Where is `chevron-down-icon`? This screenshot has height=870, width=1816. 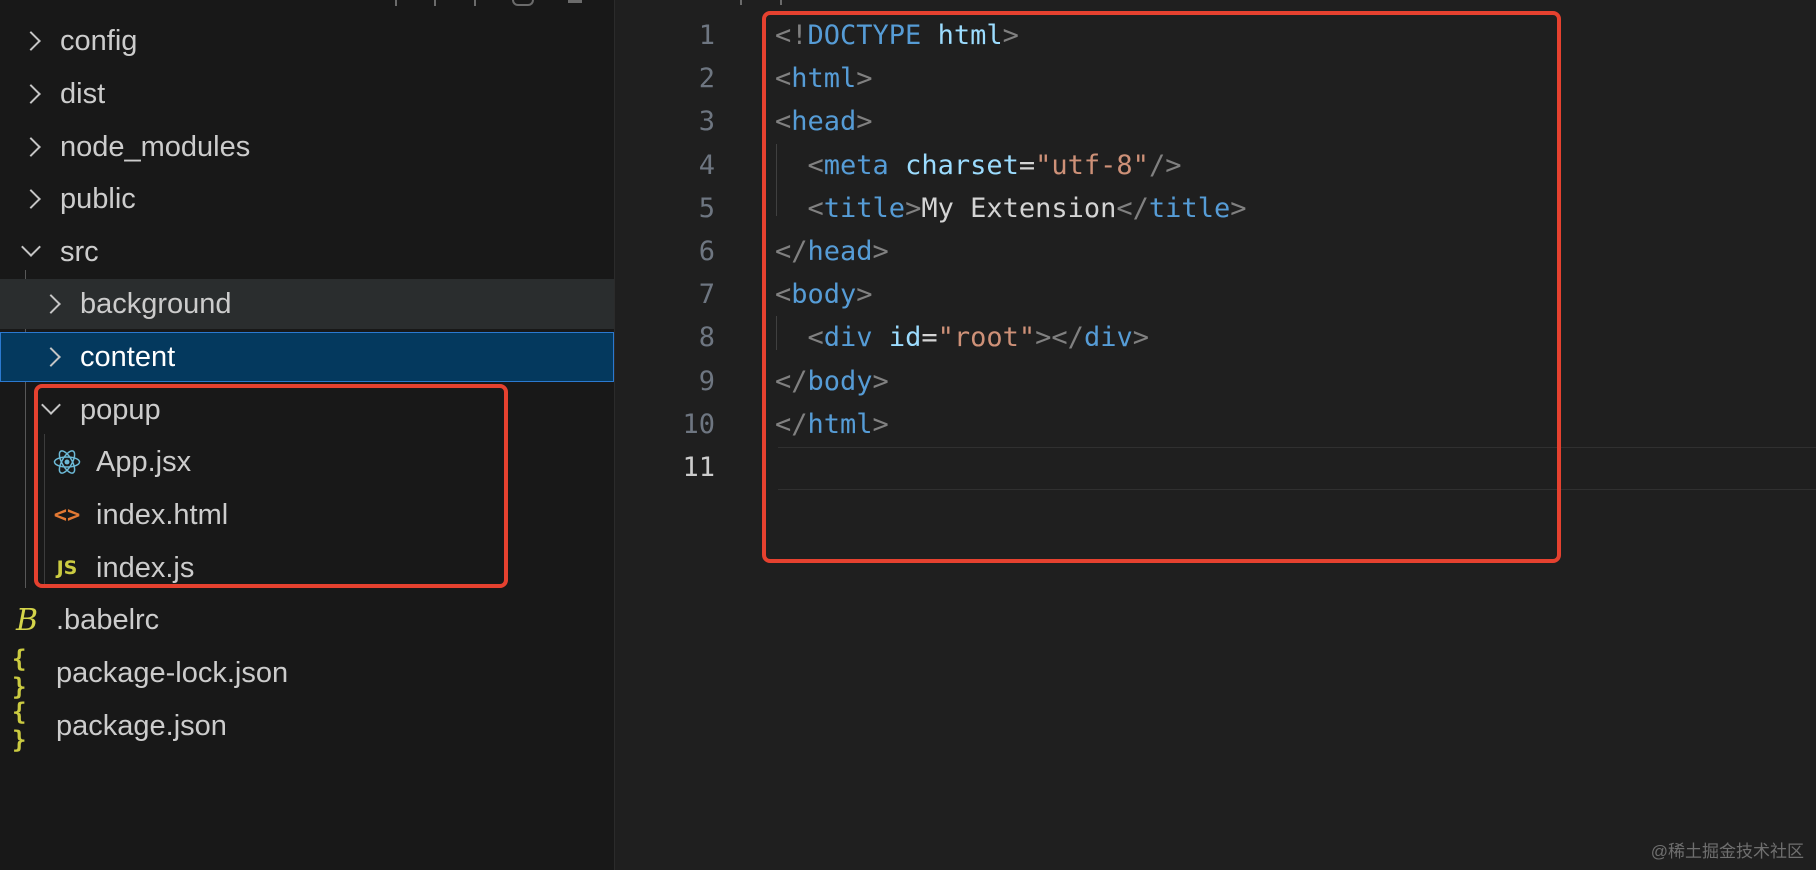 chevron-down-icon is located at coordinates (31, 247).